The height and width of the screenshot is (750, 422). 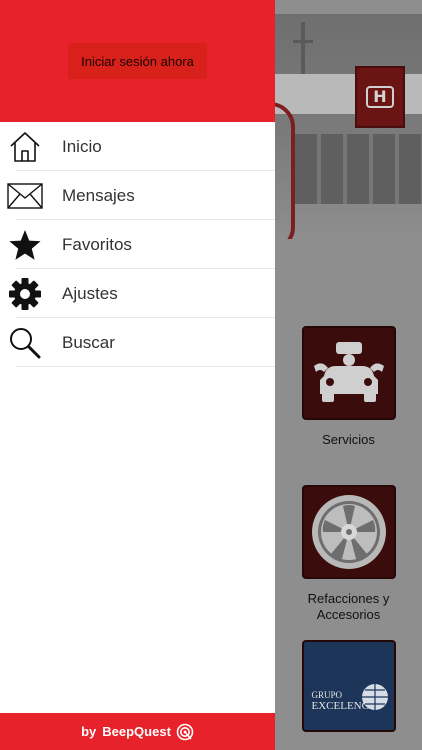 I want to click on tile-label: Refacciones y Accesorios, so click(x=348, y=607).